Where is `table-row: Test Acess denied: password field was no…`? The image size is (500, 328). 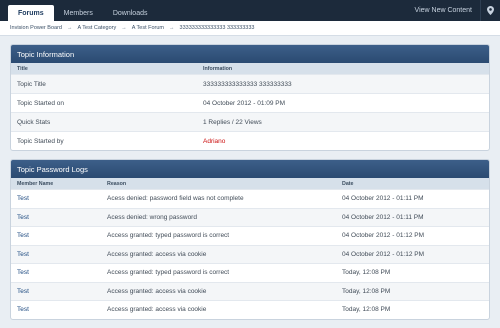 table-row: Test Acess denied: password field was no… is located at coordinates (250, 198).